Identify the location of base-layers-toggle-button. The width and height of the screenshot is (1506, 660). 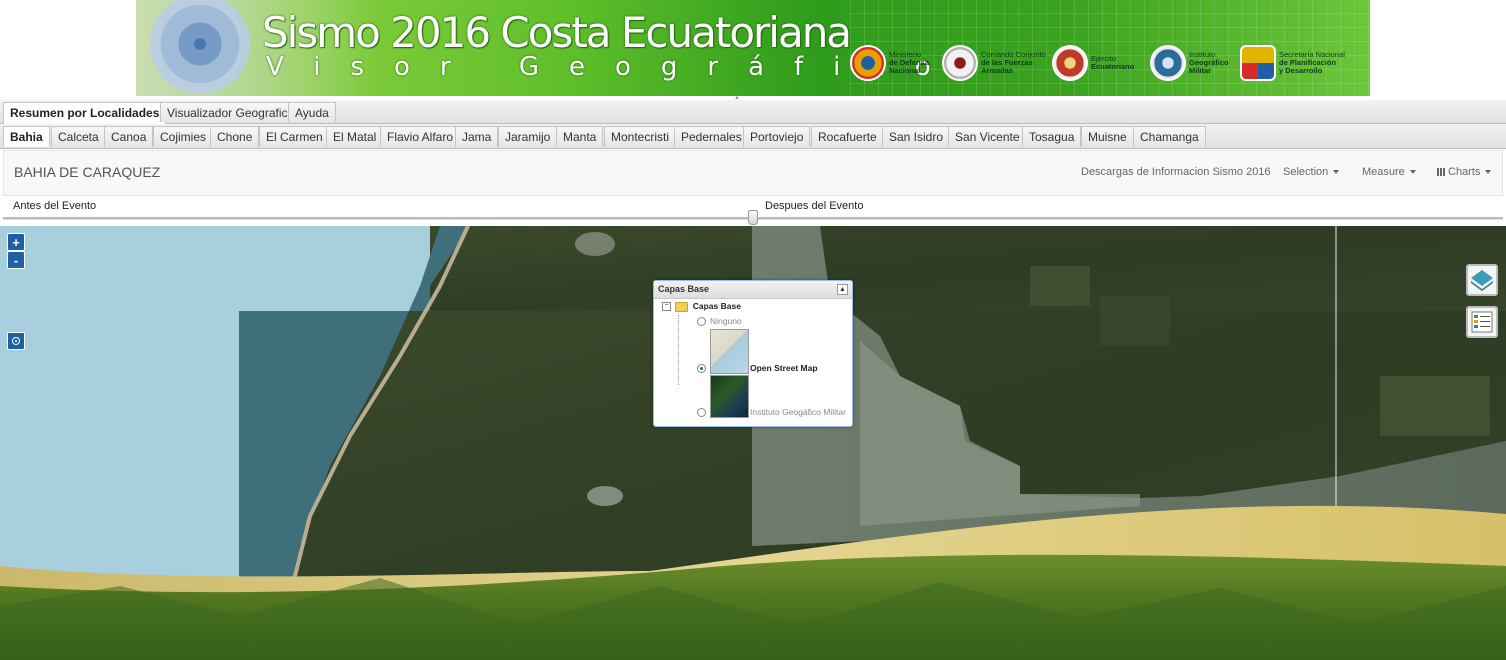
(1482, 280).